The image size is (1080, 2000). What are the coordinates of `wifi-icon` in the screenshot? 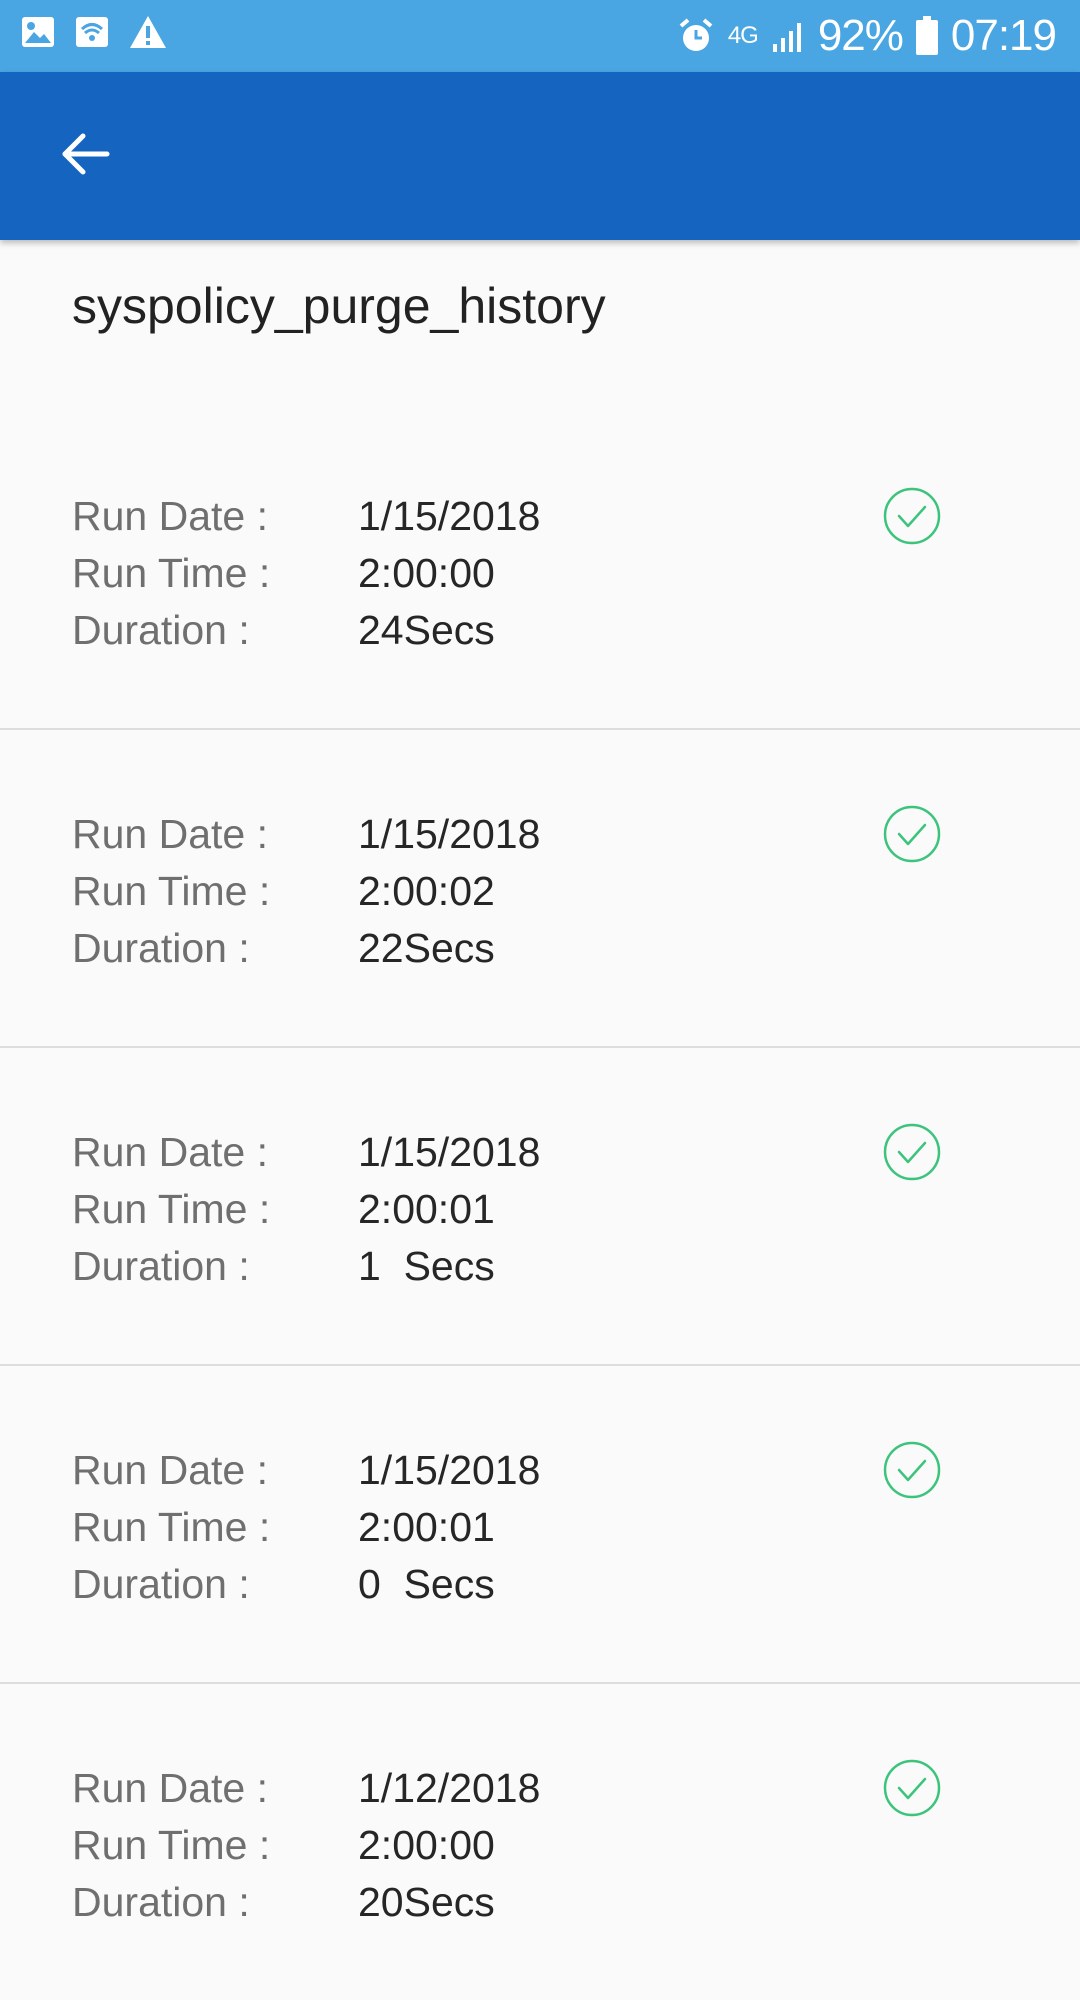 It's located at (92, 32).